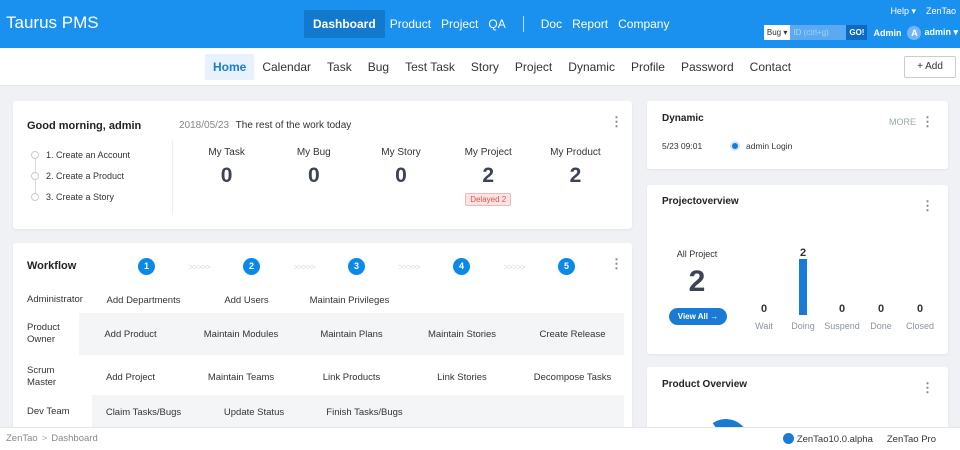  What do you see at coordinates (902, 122) in the screenshot?
I see `more-link: MORE` at bounding box center [902, 122].